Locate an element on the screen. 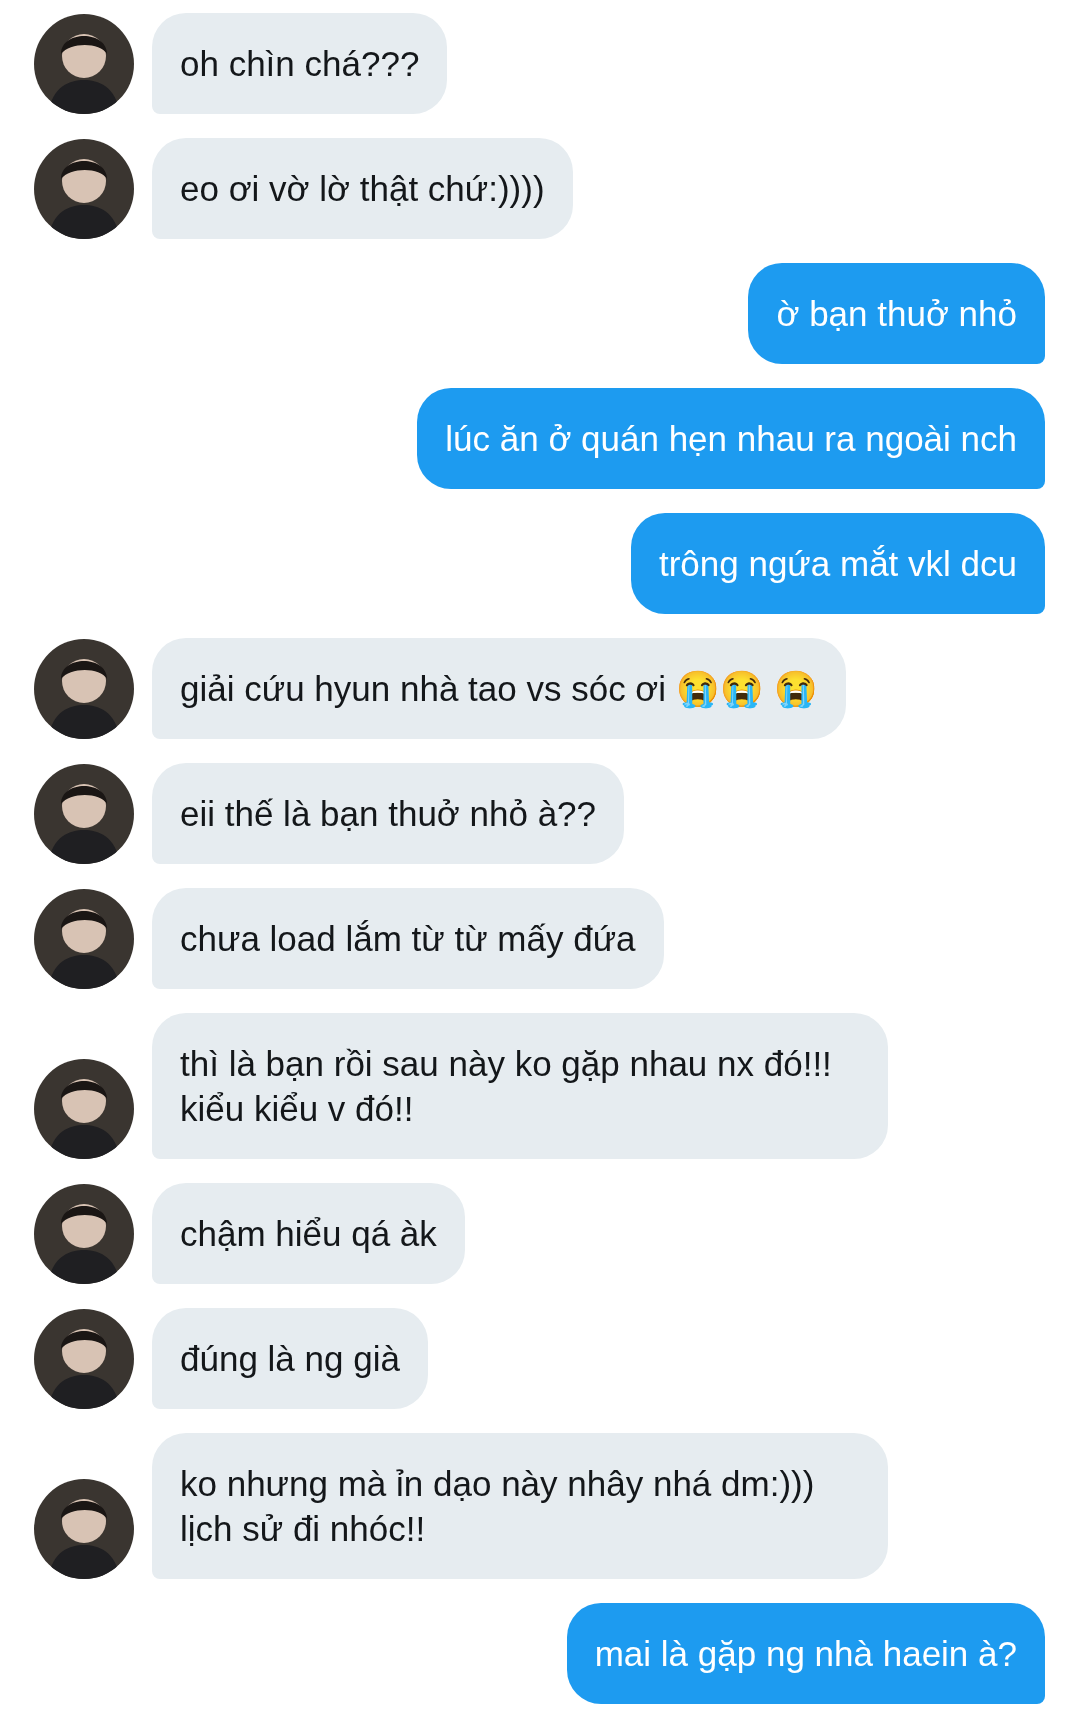 The image size is (1080, 1710). message-bubble: ko nhưng mà ỉn dạo này nhây nhá dm:))) lịch sử đi nhóc!! is located at coordinates (520, 1506).